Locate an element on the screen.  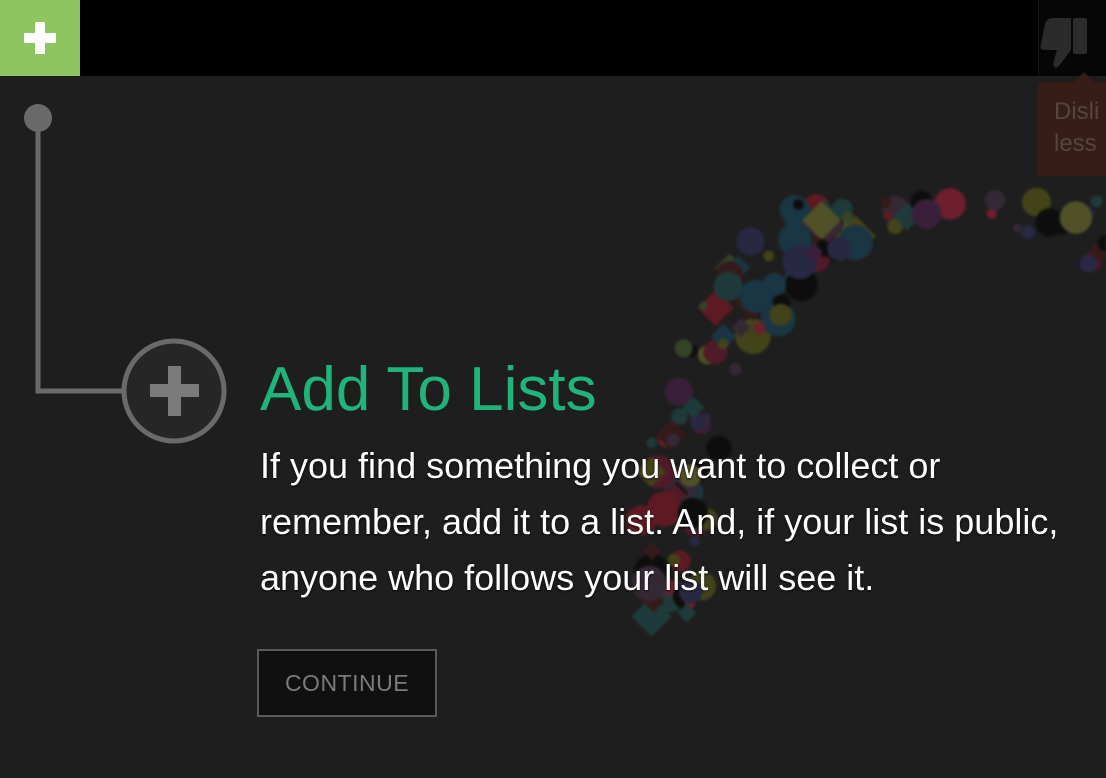
dislike-tooltip: Disli less is located at coordinates (1072, 124).